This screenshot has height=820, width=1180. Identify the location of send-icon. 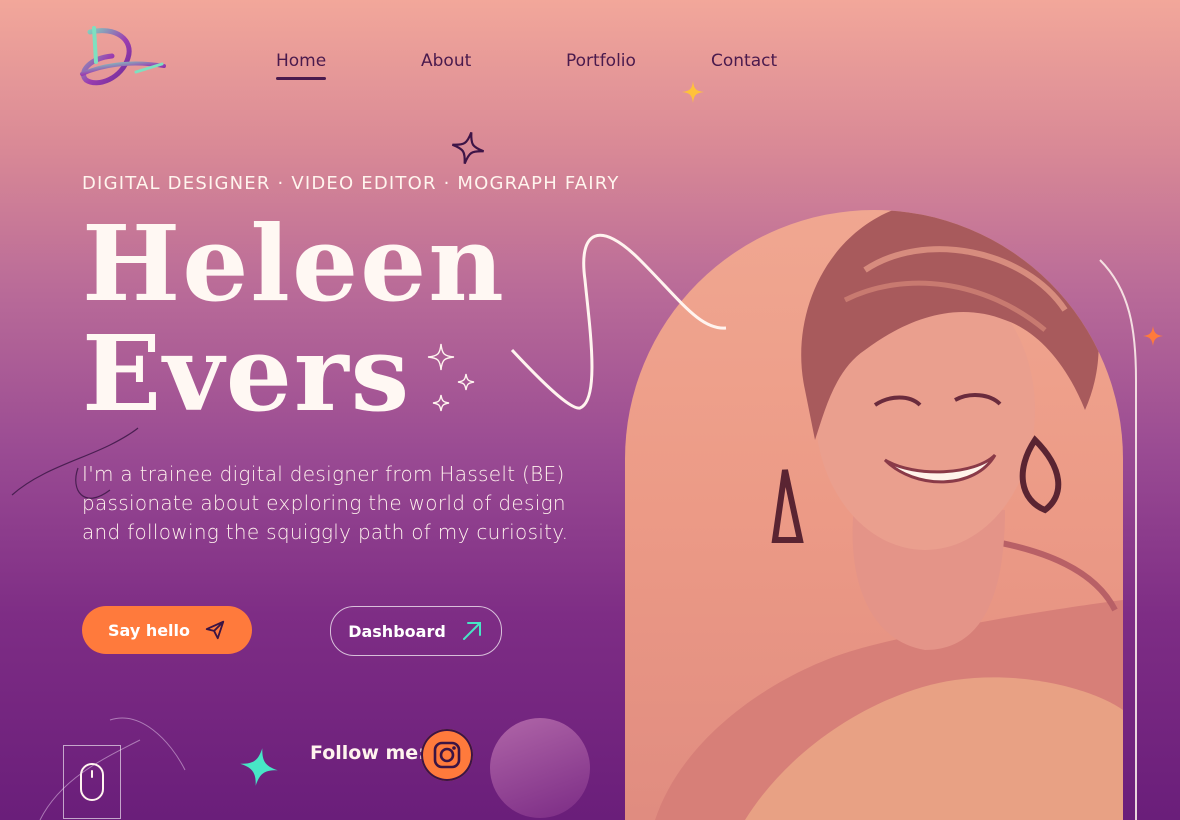
(215, 630).